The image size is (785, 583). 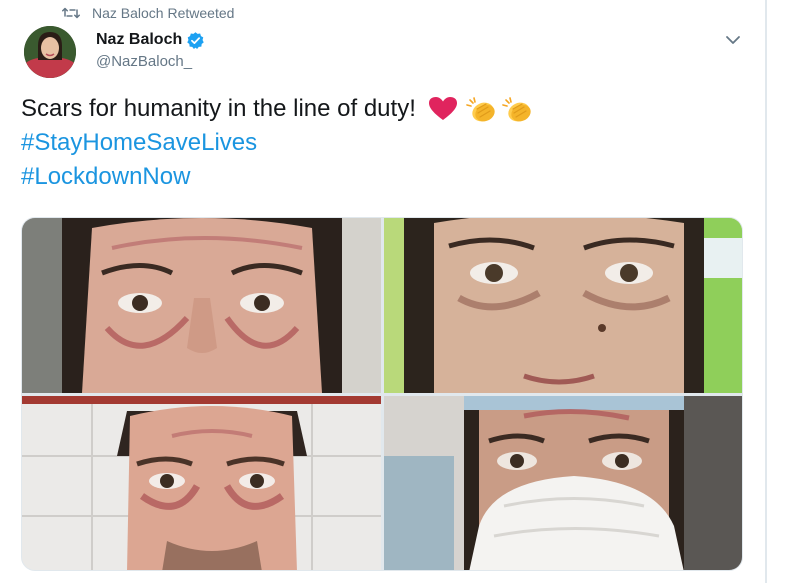 What do you see at coordinates (73, 13) in the screenshot?
I see `retweet-icon` at bounding box center [73, 13].